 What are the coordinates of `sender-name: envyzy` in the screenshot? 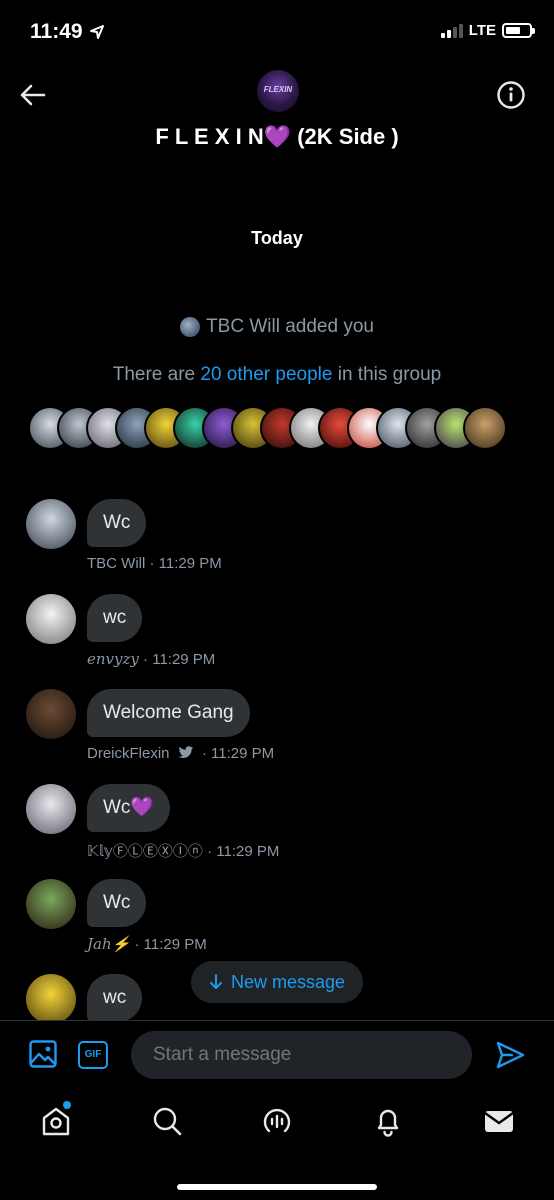 It's located at (113, 659).